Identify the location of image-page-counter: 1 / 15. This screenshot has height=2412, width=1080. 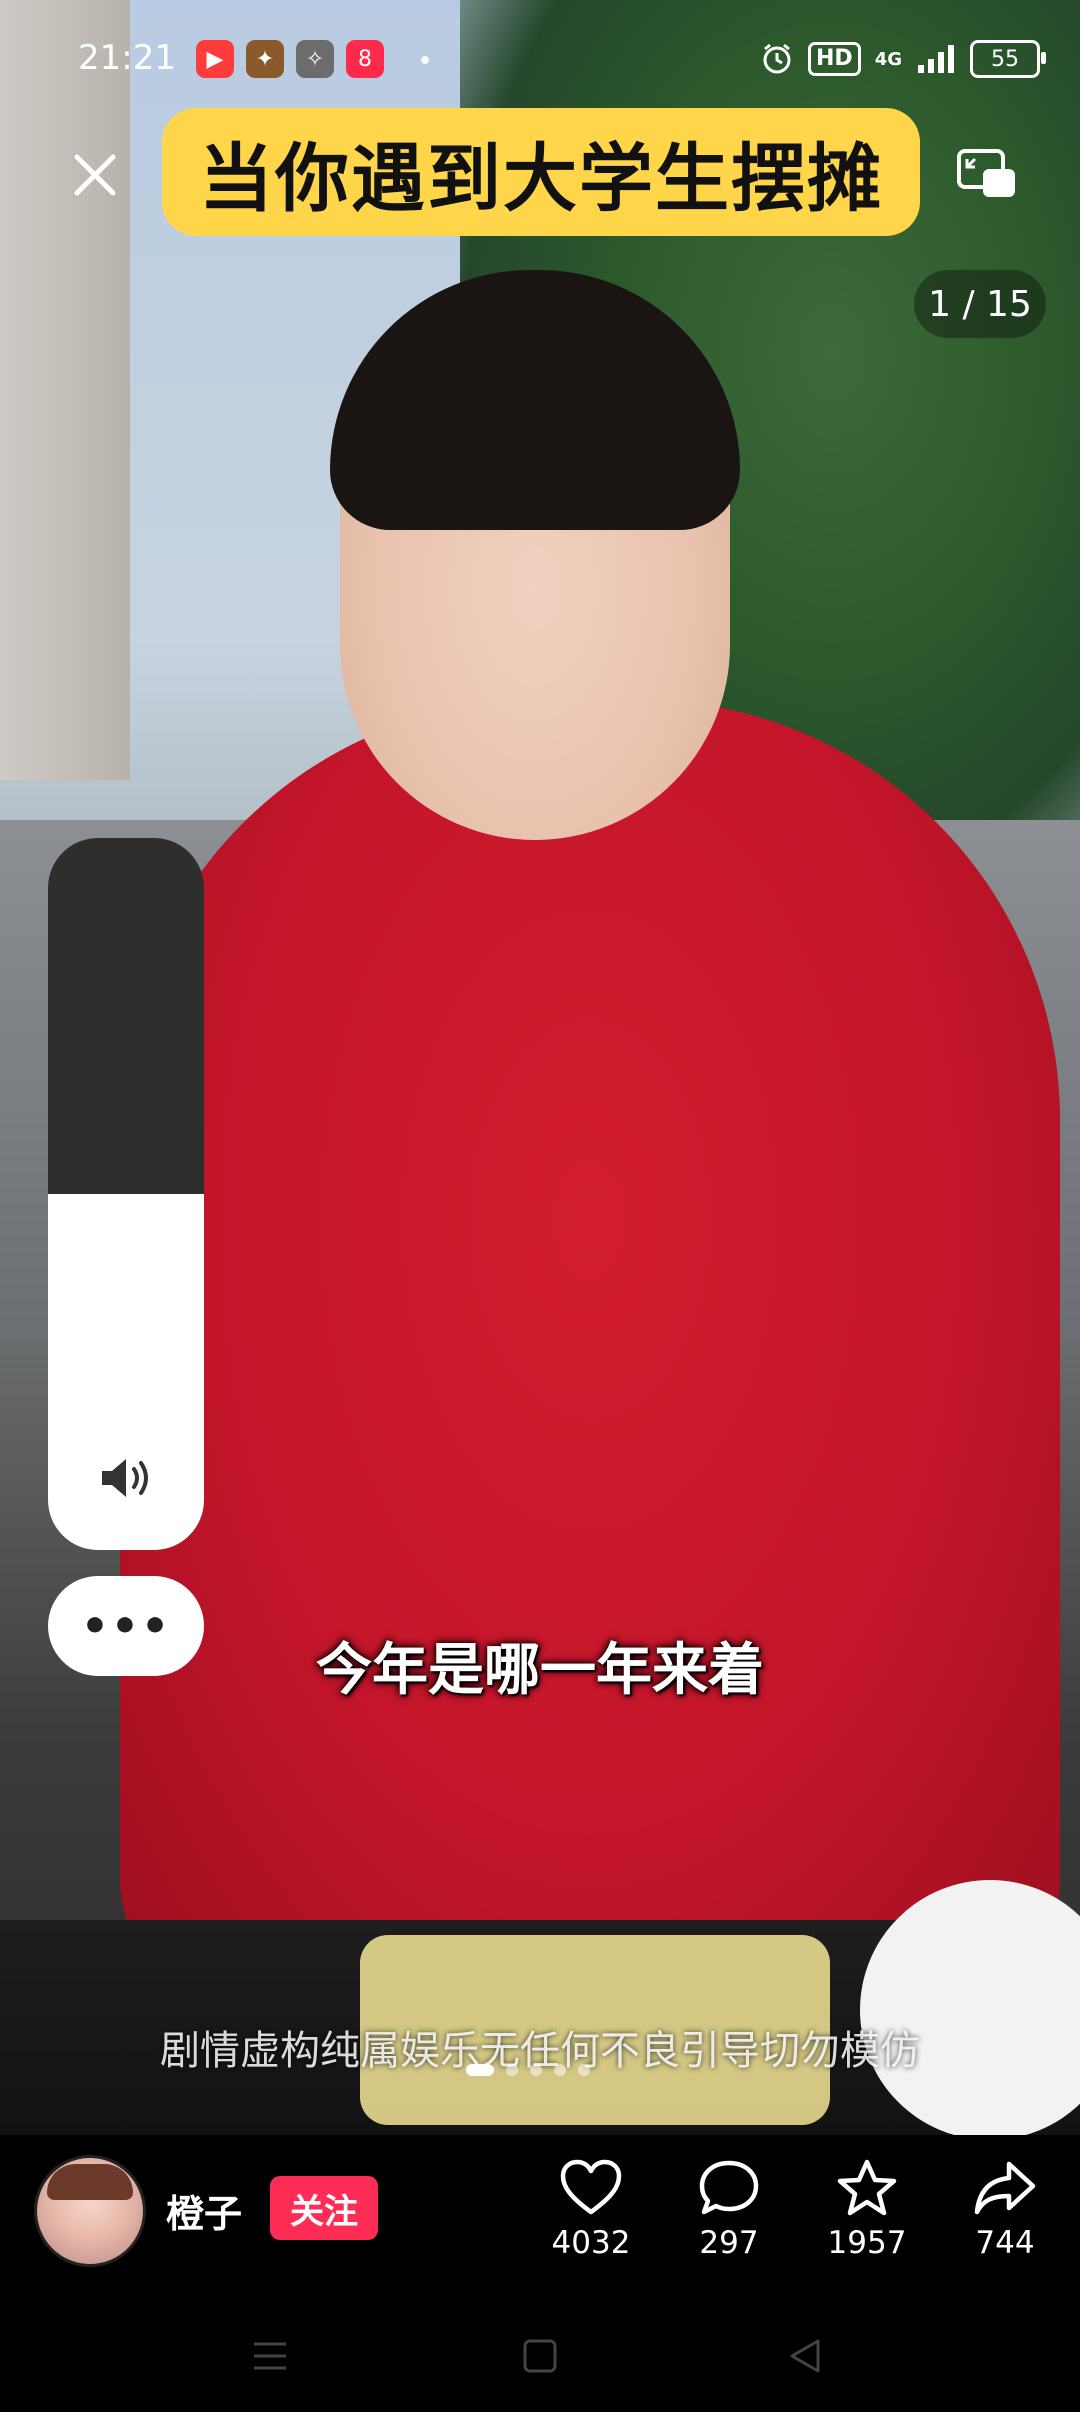
(980, 304).